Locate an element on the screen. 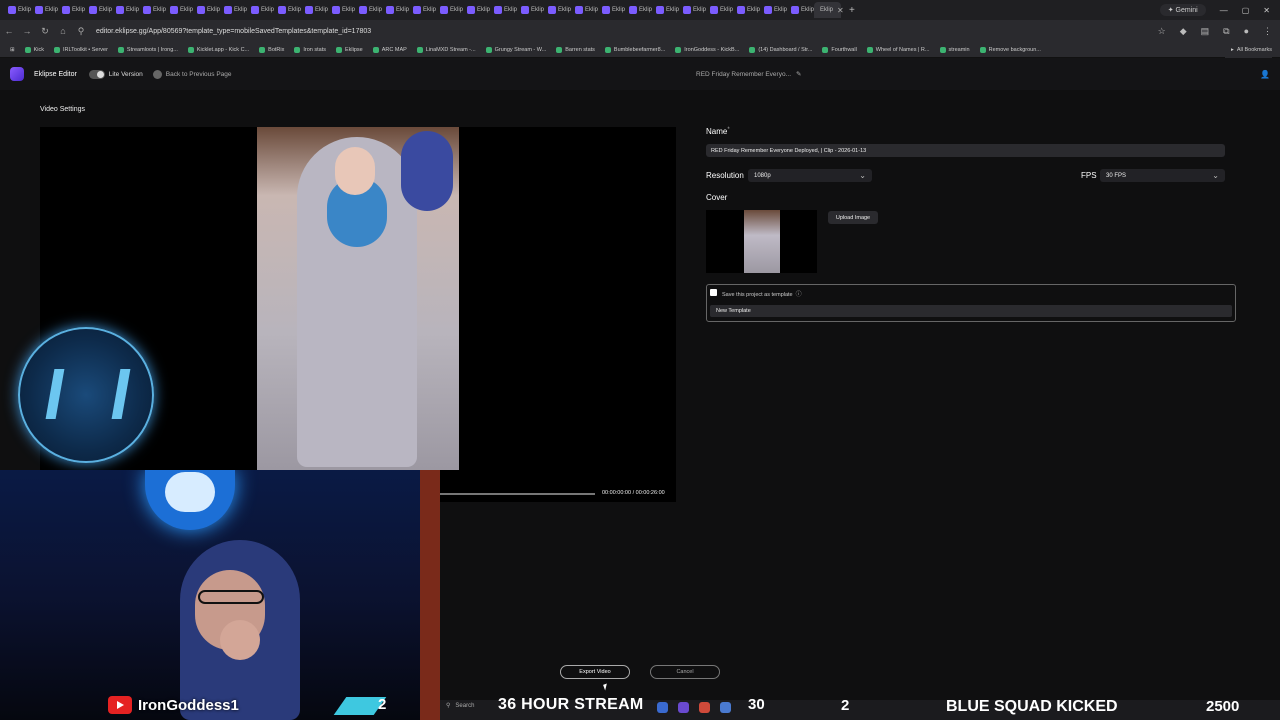 The width and height of the screenshot is (1280, 720). cancel-button: Cancel is located at coordinates (685, 672).